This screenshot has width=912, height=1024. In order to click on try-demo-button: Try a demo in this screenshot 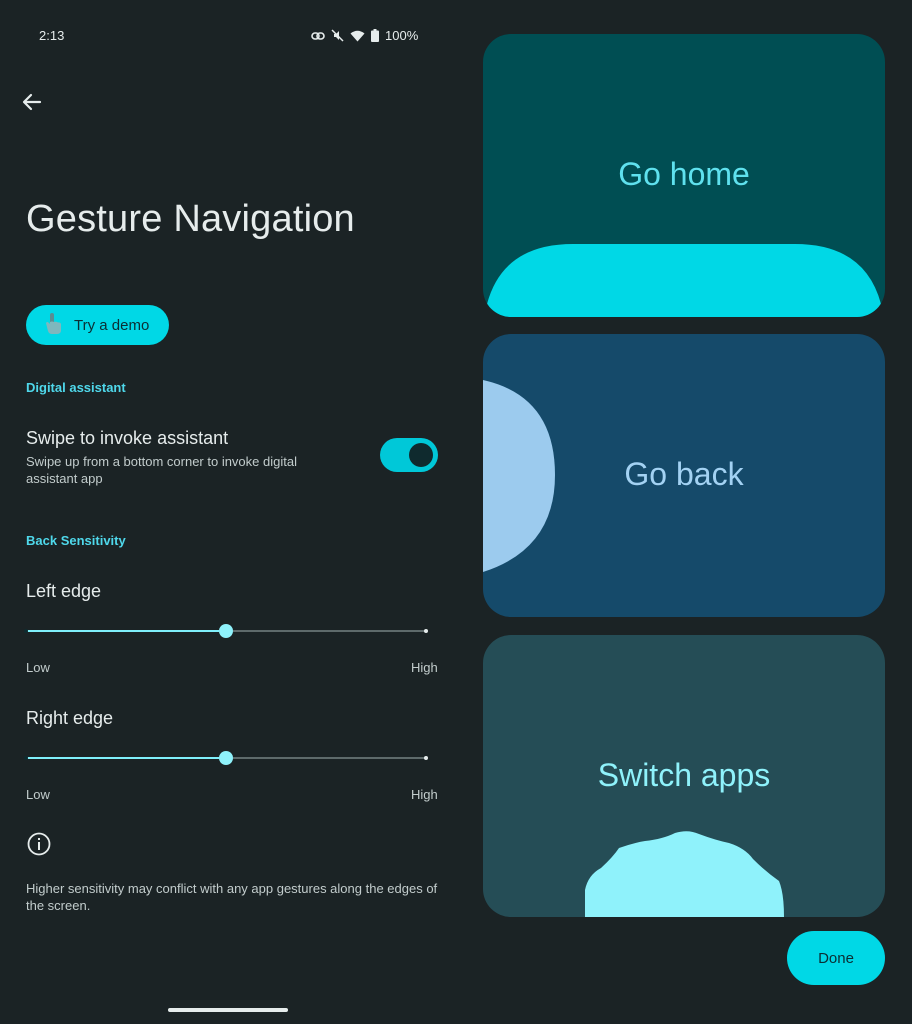, I will do `click(97, 325)`.